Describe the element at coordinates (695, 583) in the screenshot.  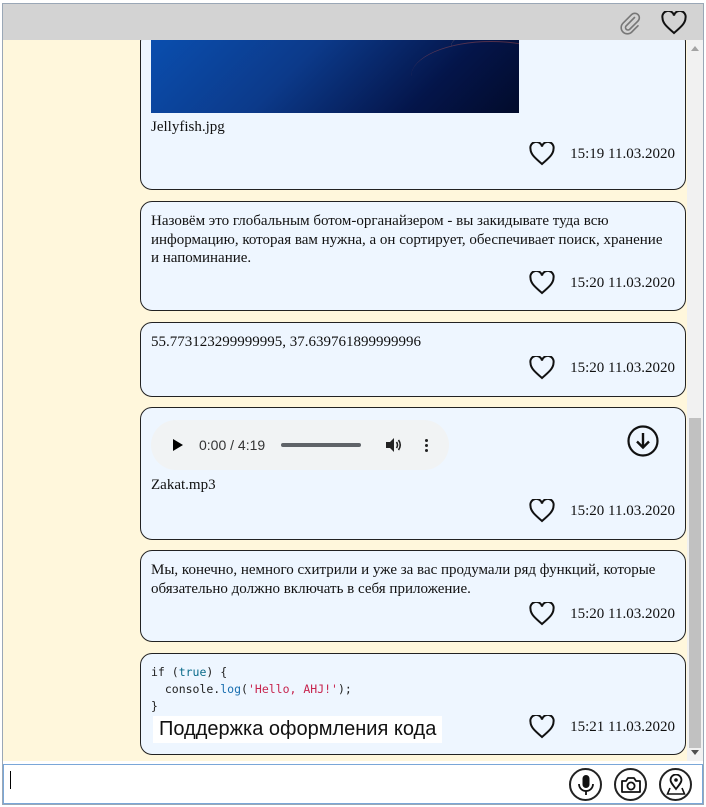
I see `scrollbar-thumb` at that location.